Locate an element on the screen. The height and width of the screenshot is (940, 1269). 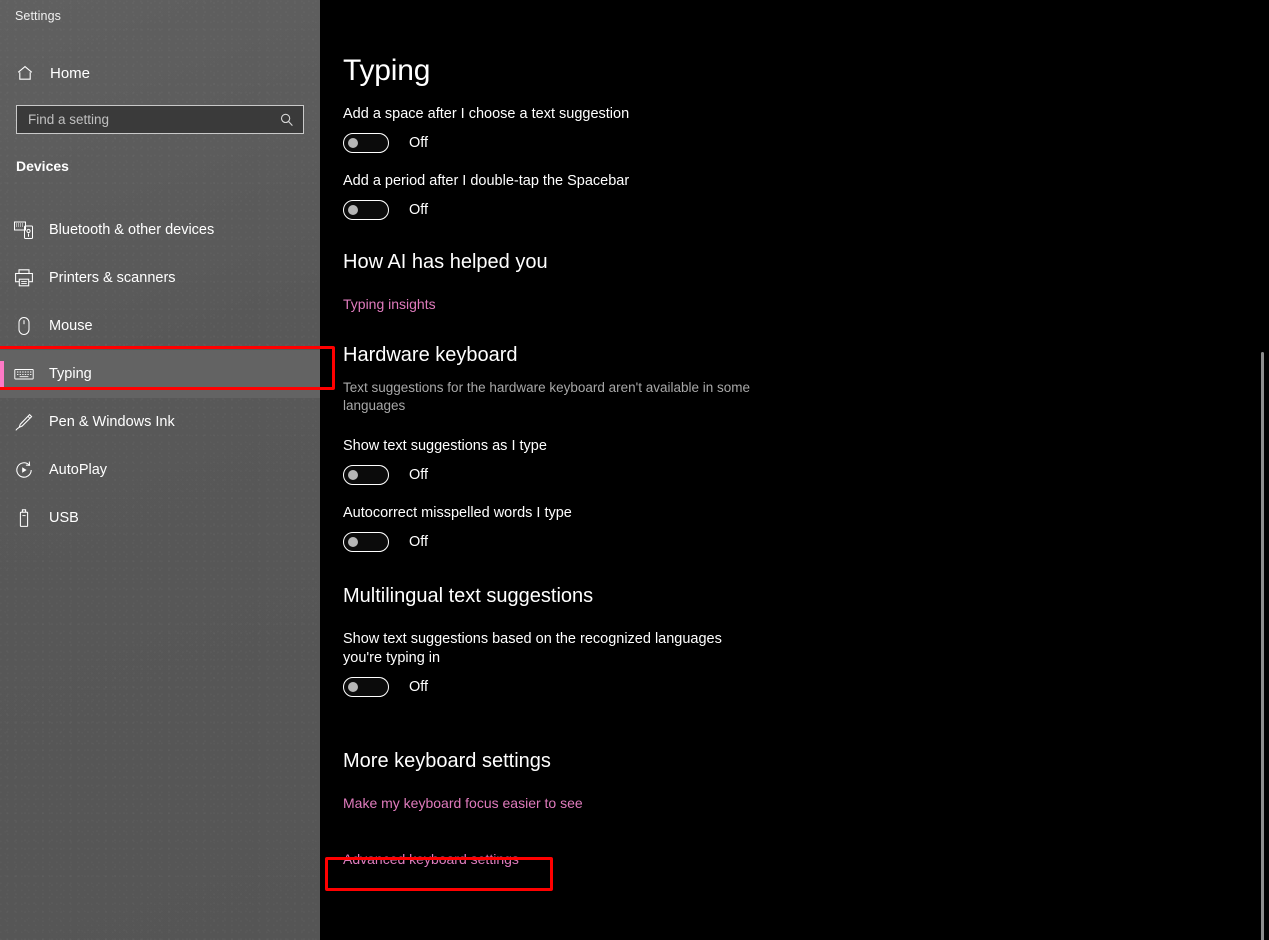
sidebar-item-label: Mouse is located at coordinates (71, 326).